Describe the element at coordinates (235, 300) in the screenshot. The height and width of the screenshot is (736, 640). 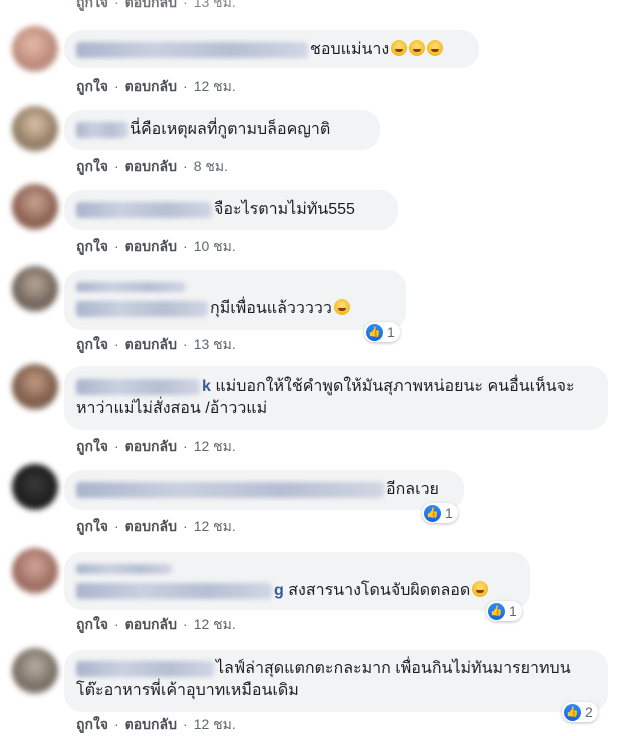
I see `comment-bubble: กุมีเพื่อนแล้ววววว` at that location.